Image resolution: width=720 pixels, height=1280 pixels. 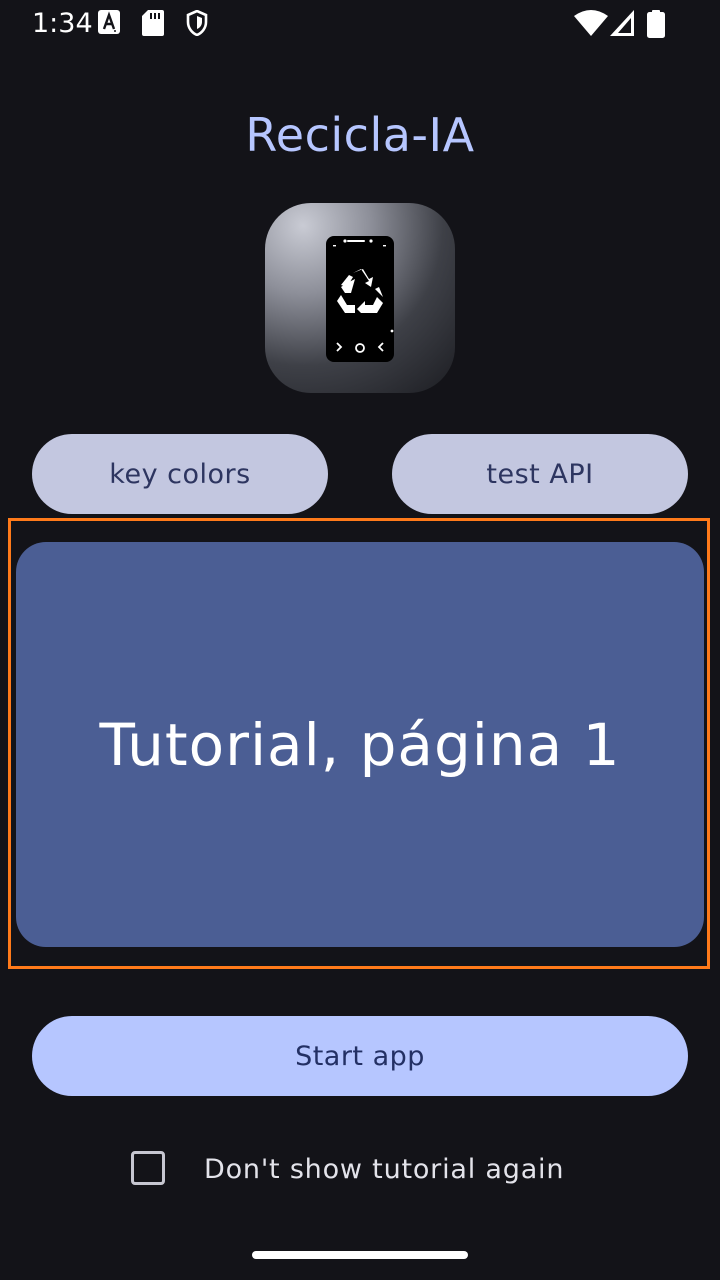 I want to click on app-title: Recicla-IA, so click(x=360, y=135).